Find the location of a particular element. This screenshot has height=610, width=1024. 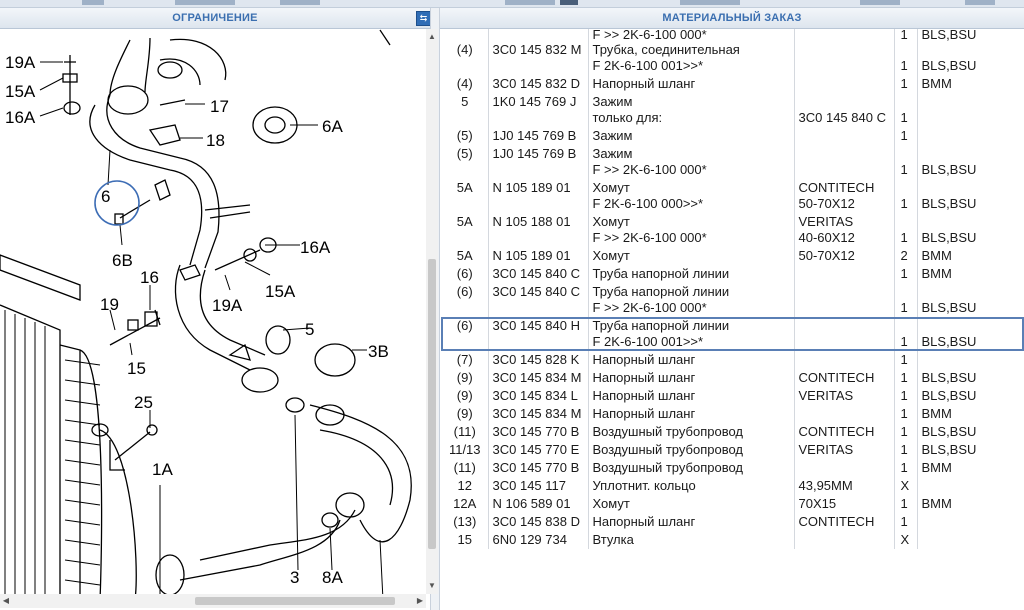

cell-text: VERITAS is located at coordinates (826, 449).